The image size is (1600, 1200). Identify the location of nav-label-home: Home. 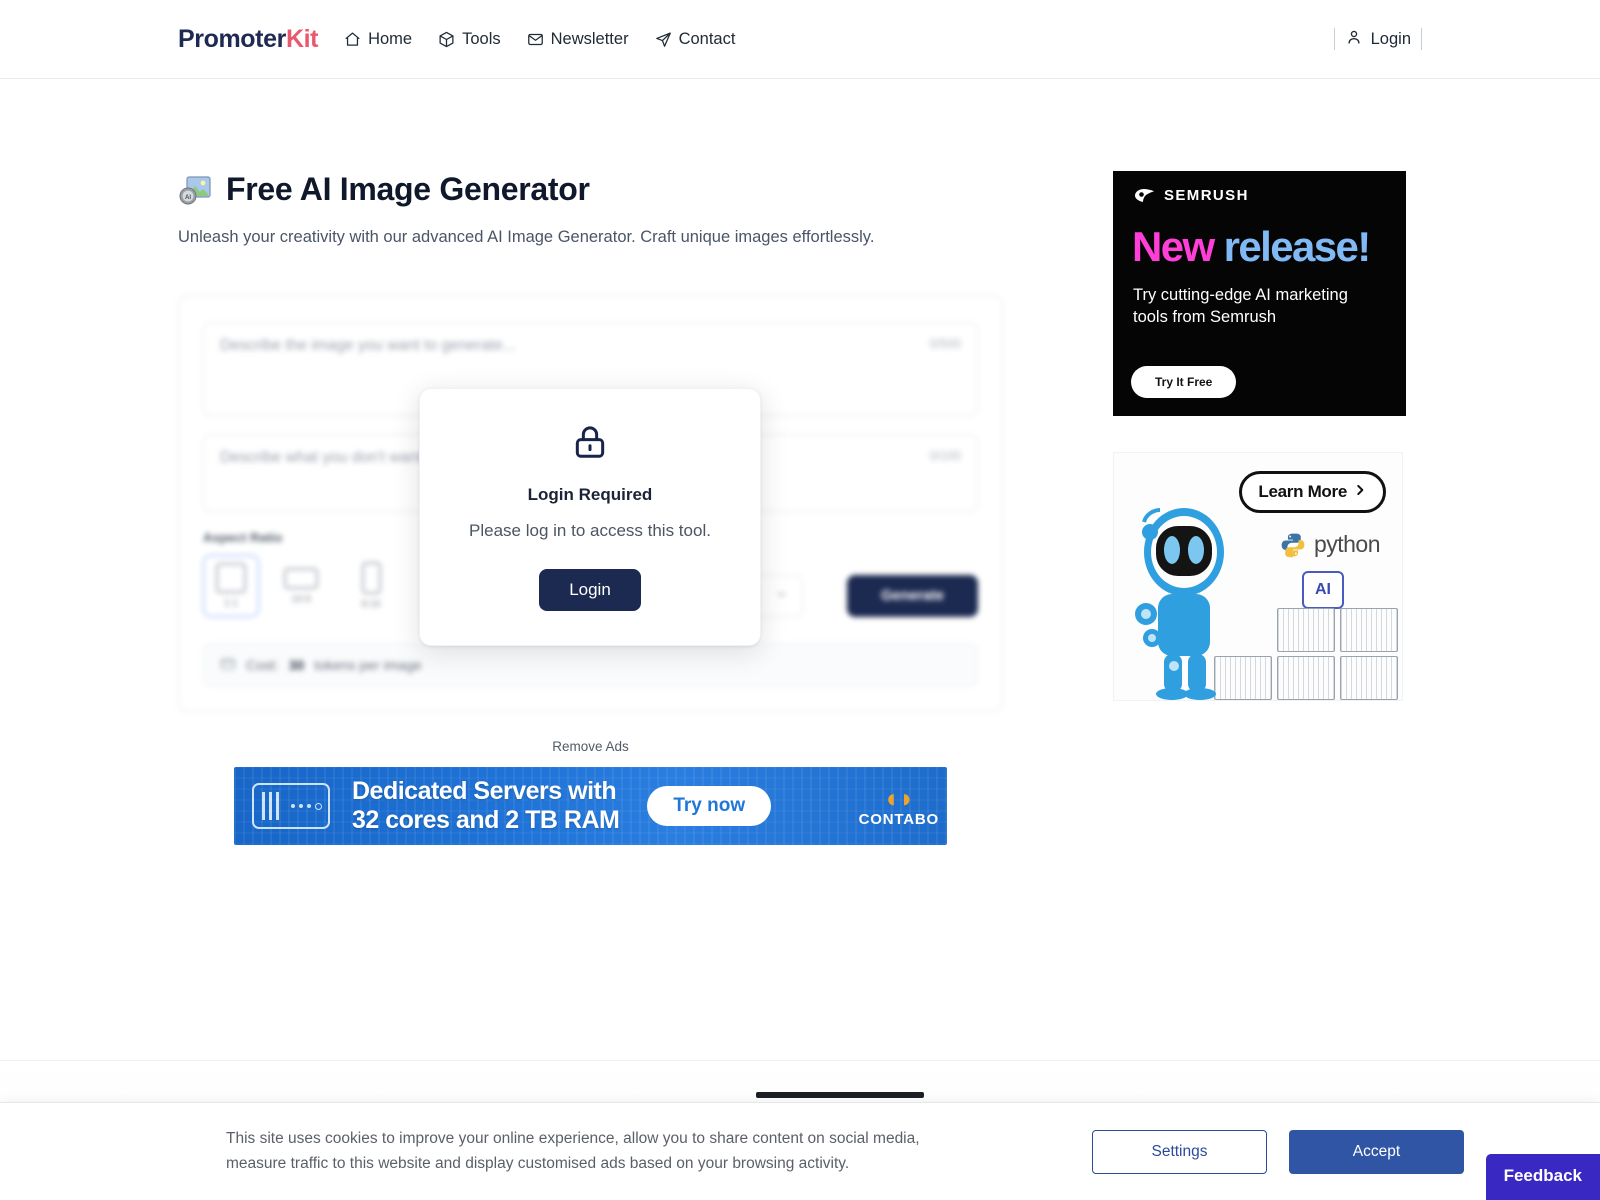
(390, 38).